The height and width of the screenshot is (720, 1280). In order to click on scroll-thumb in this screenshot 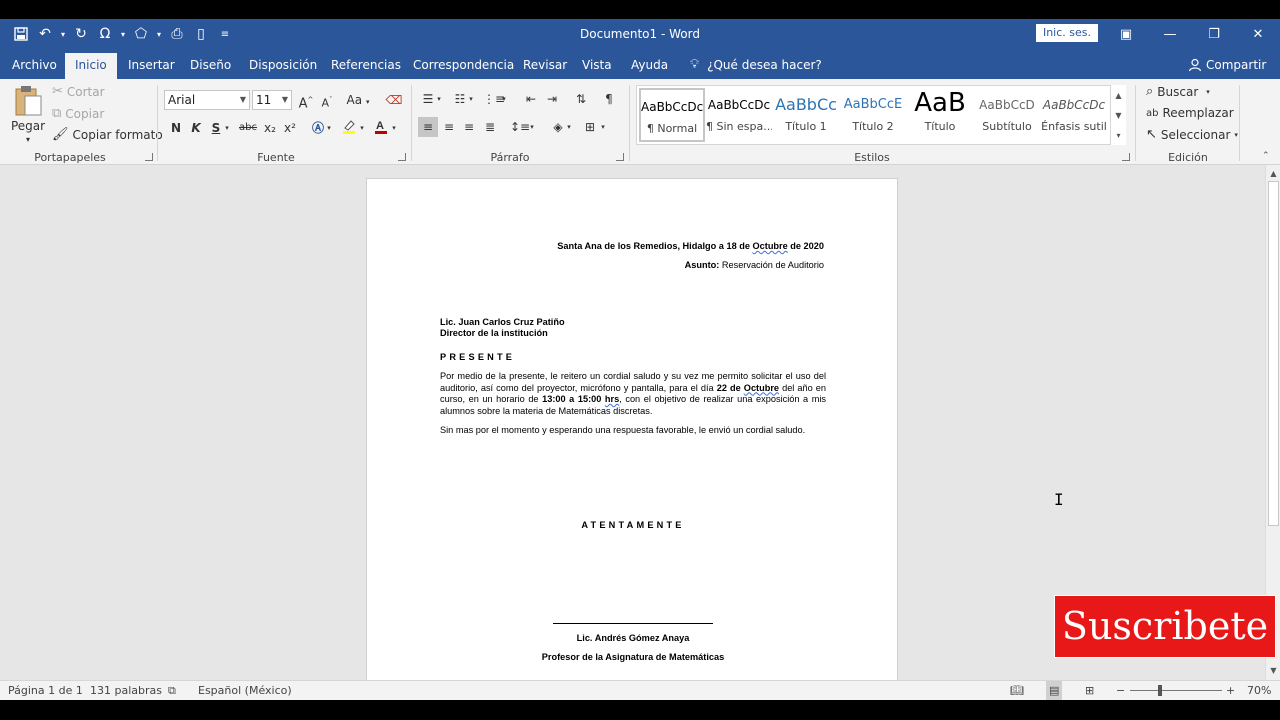, I will do `click(1273, 353)`.